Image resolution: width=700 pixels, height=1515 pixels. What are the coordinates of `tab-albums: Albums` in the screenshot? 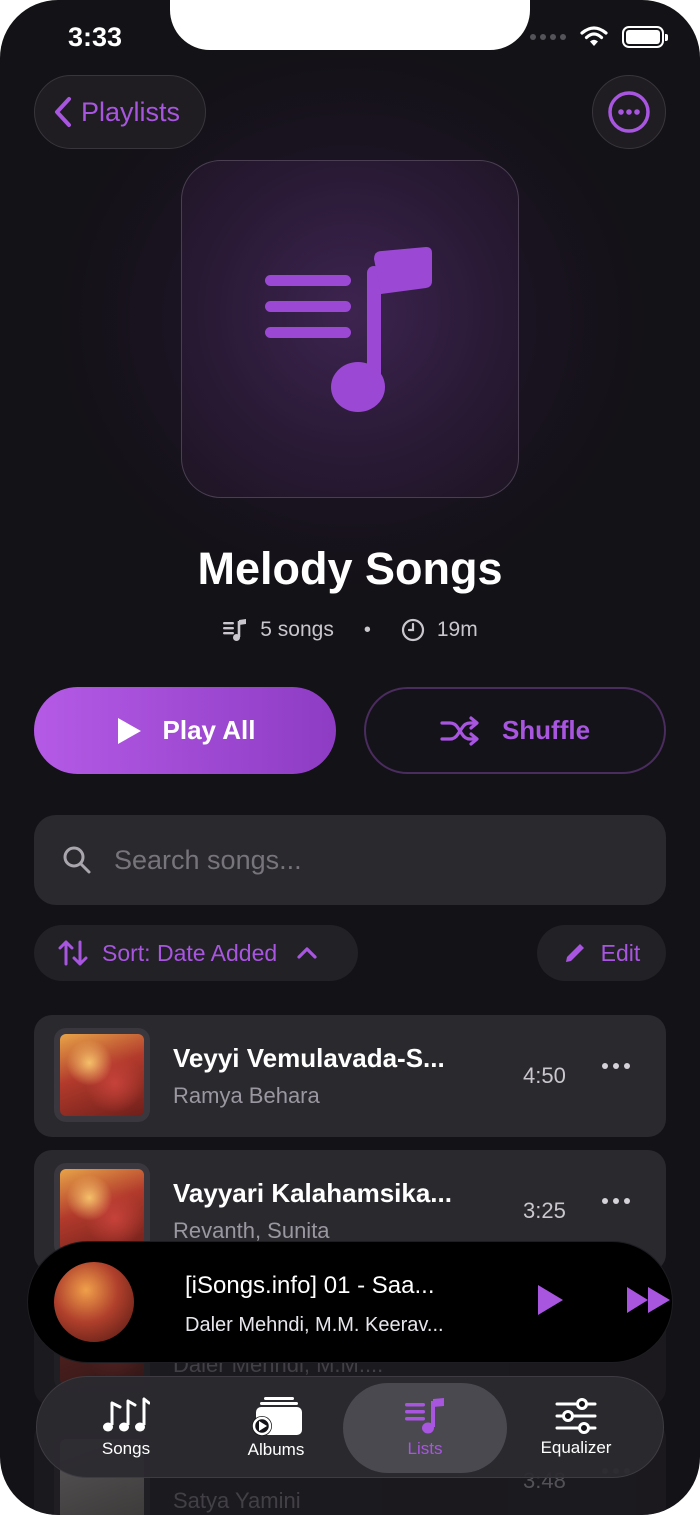 It's located at (276, 1428).